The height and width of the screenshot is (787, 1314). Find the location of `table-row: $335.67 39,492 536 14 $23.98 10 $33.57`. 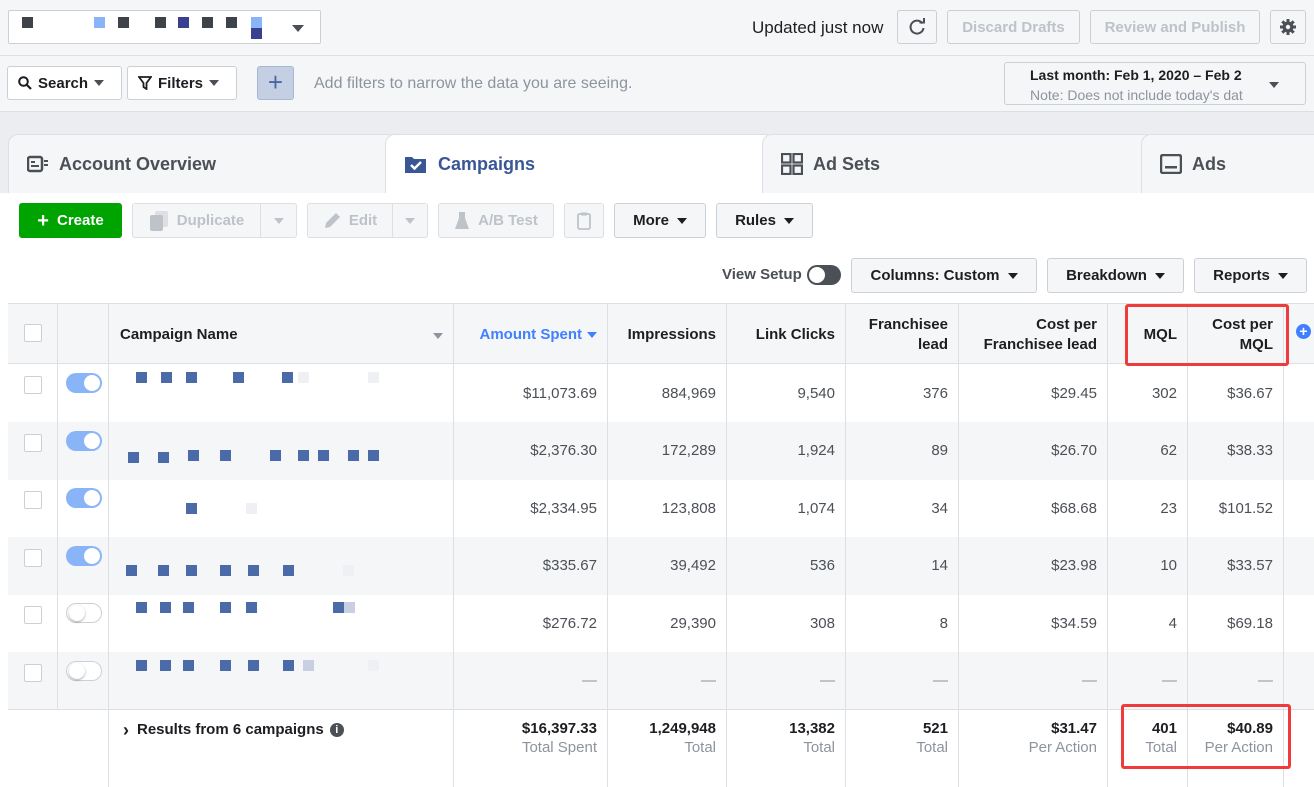

table-row: $335.67 39,492 536 14 $23.98 10 $33.57 is located at coordinates (661, 565).